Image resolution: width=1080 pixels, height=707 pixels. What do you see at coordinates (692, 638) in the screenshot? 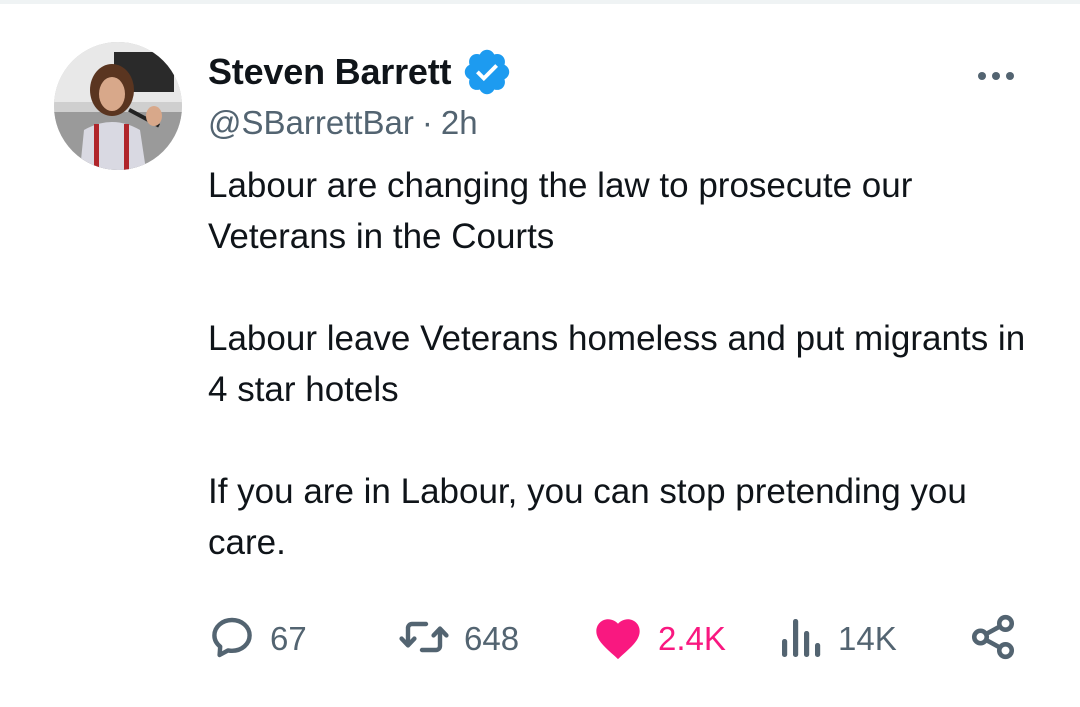
I see `like-count: 2.4K` at bounding box center [692, 638].